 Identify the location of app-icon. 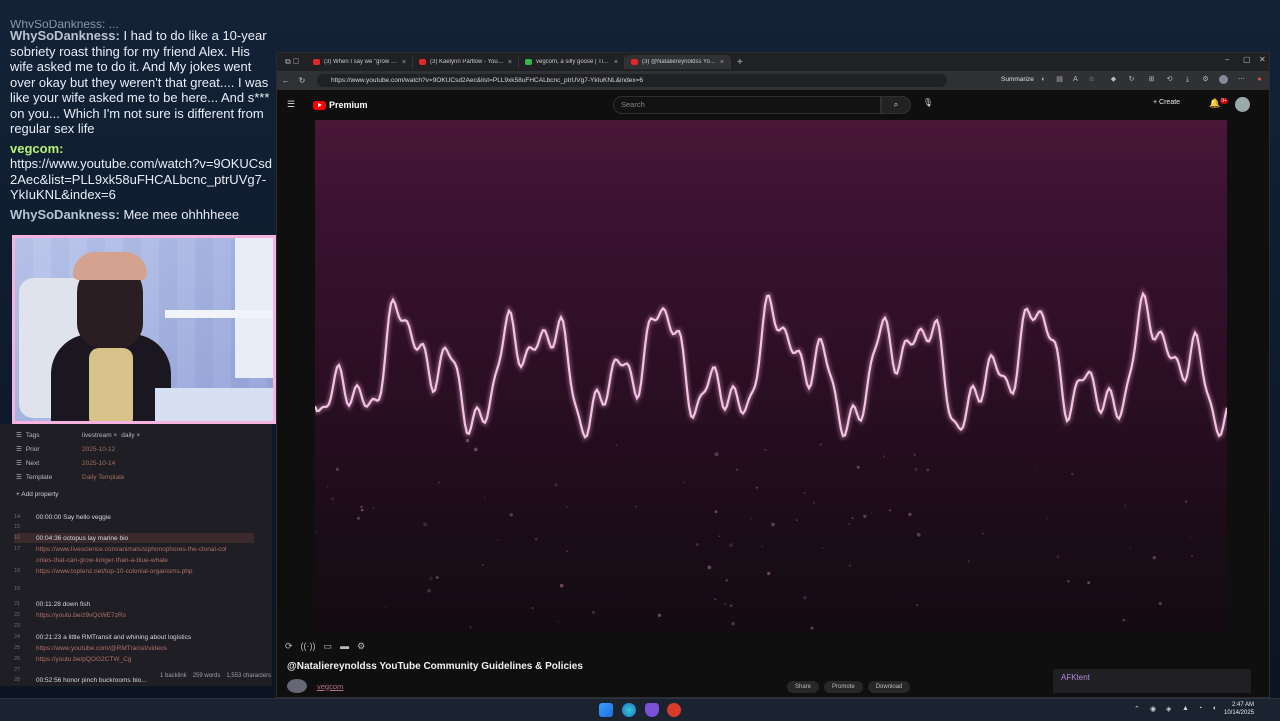
(674, 710).